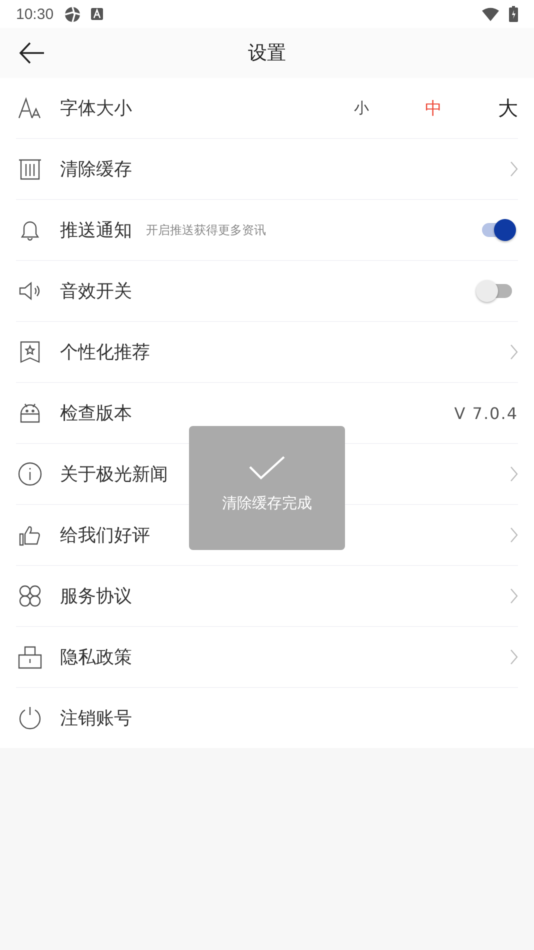 Image resolution: width=534 pixels, height=950 pixels. I want to click on setting-label: 服务协议, so click(96, 596).